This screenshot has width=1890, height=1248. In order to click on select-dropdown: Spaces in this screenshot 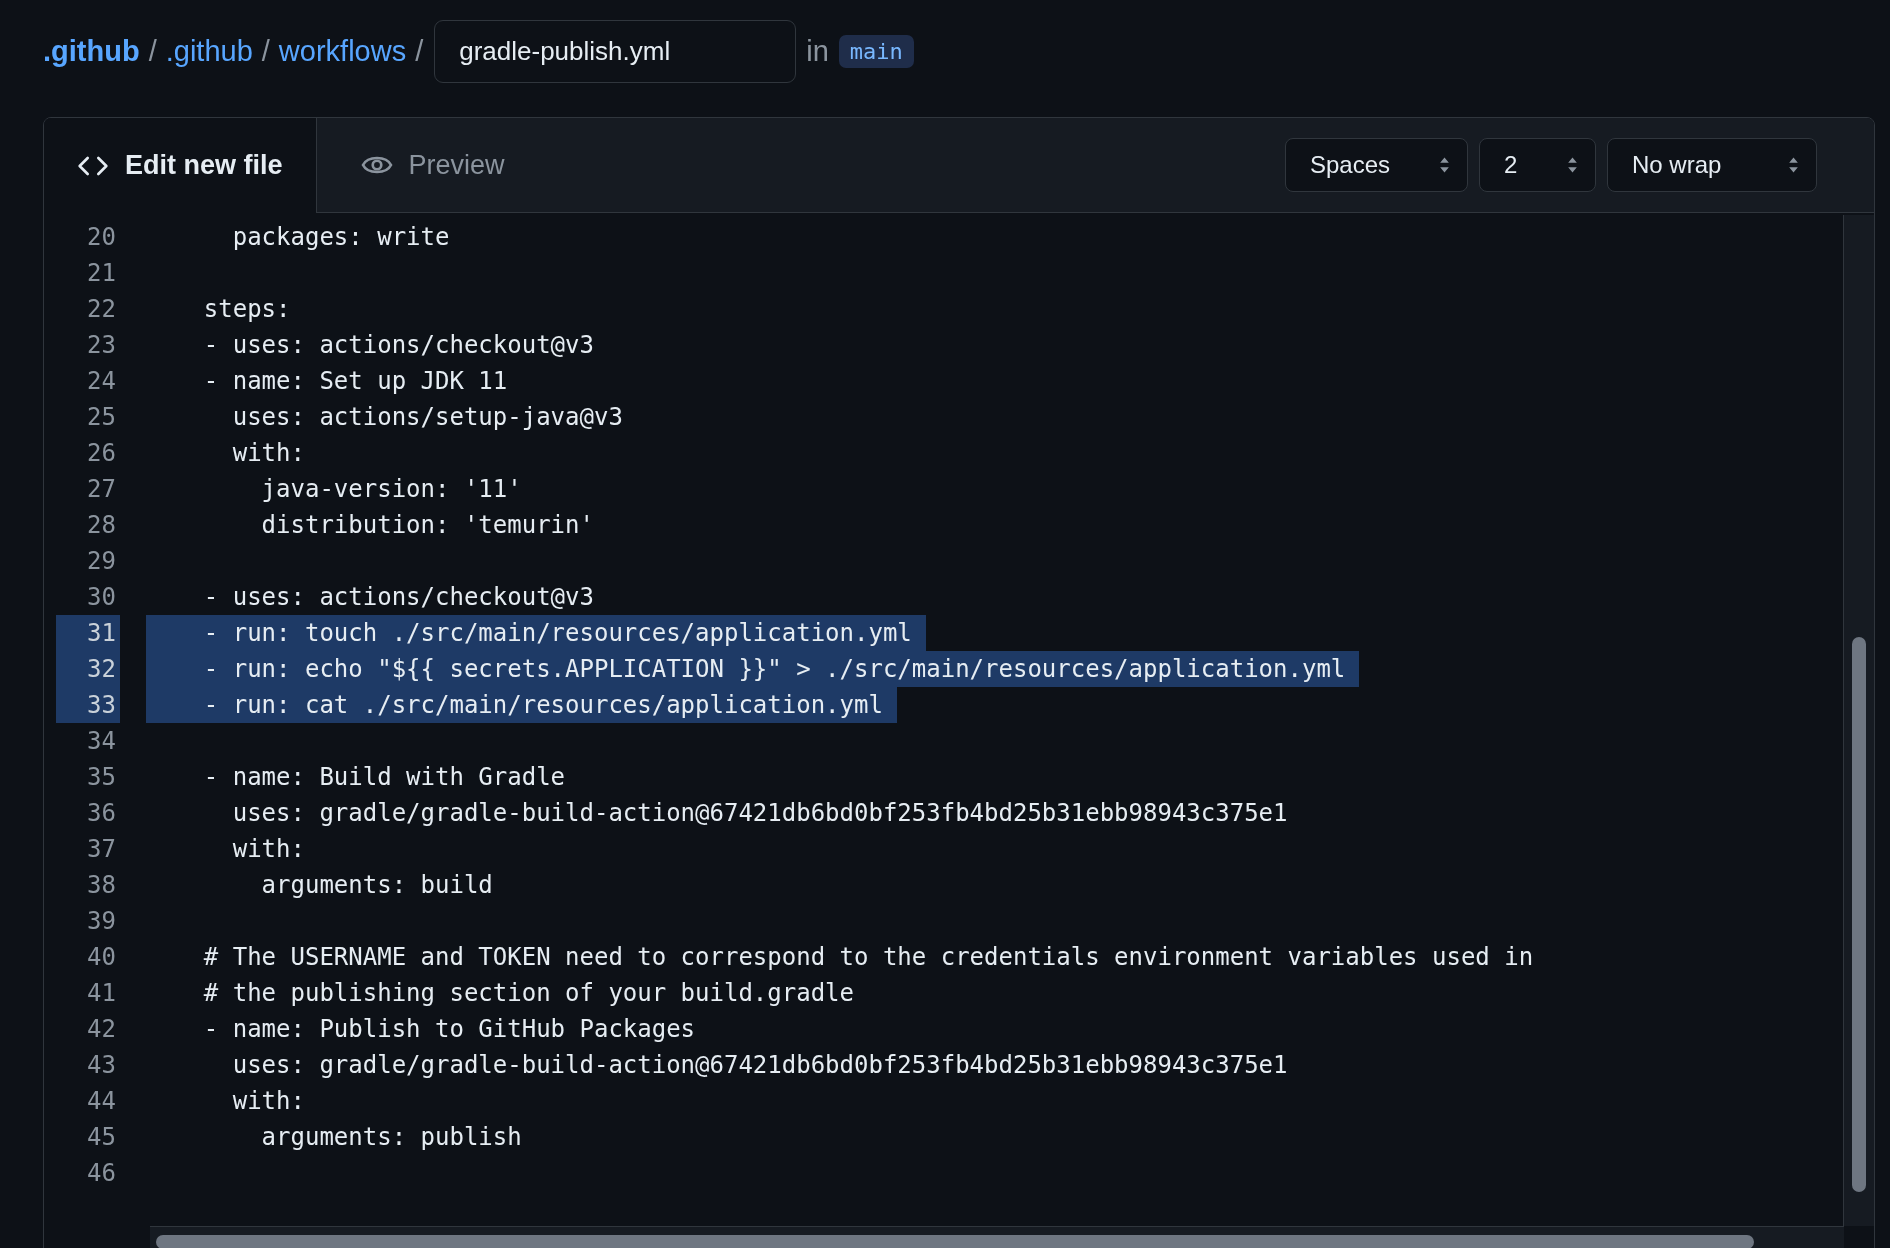, I will do `click(1376, 165)`.